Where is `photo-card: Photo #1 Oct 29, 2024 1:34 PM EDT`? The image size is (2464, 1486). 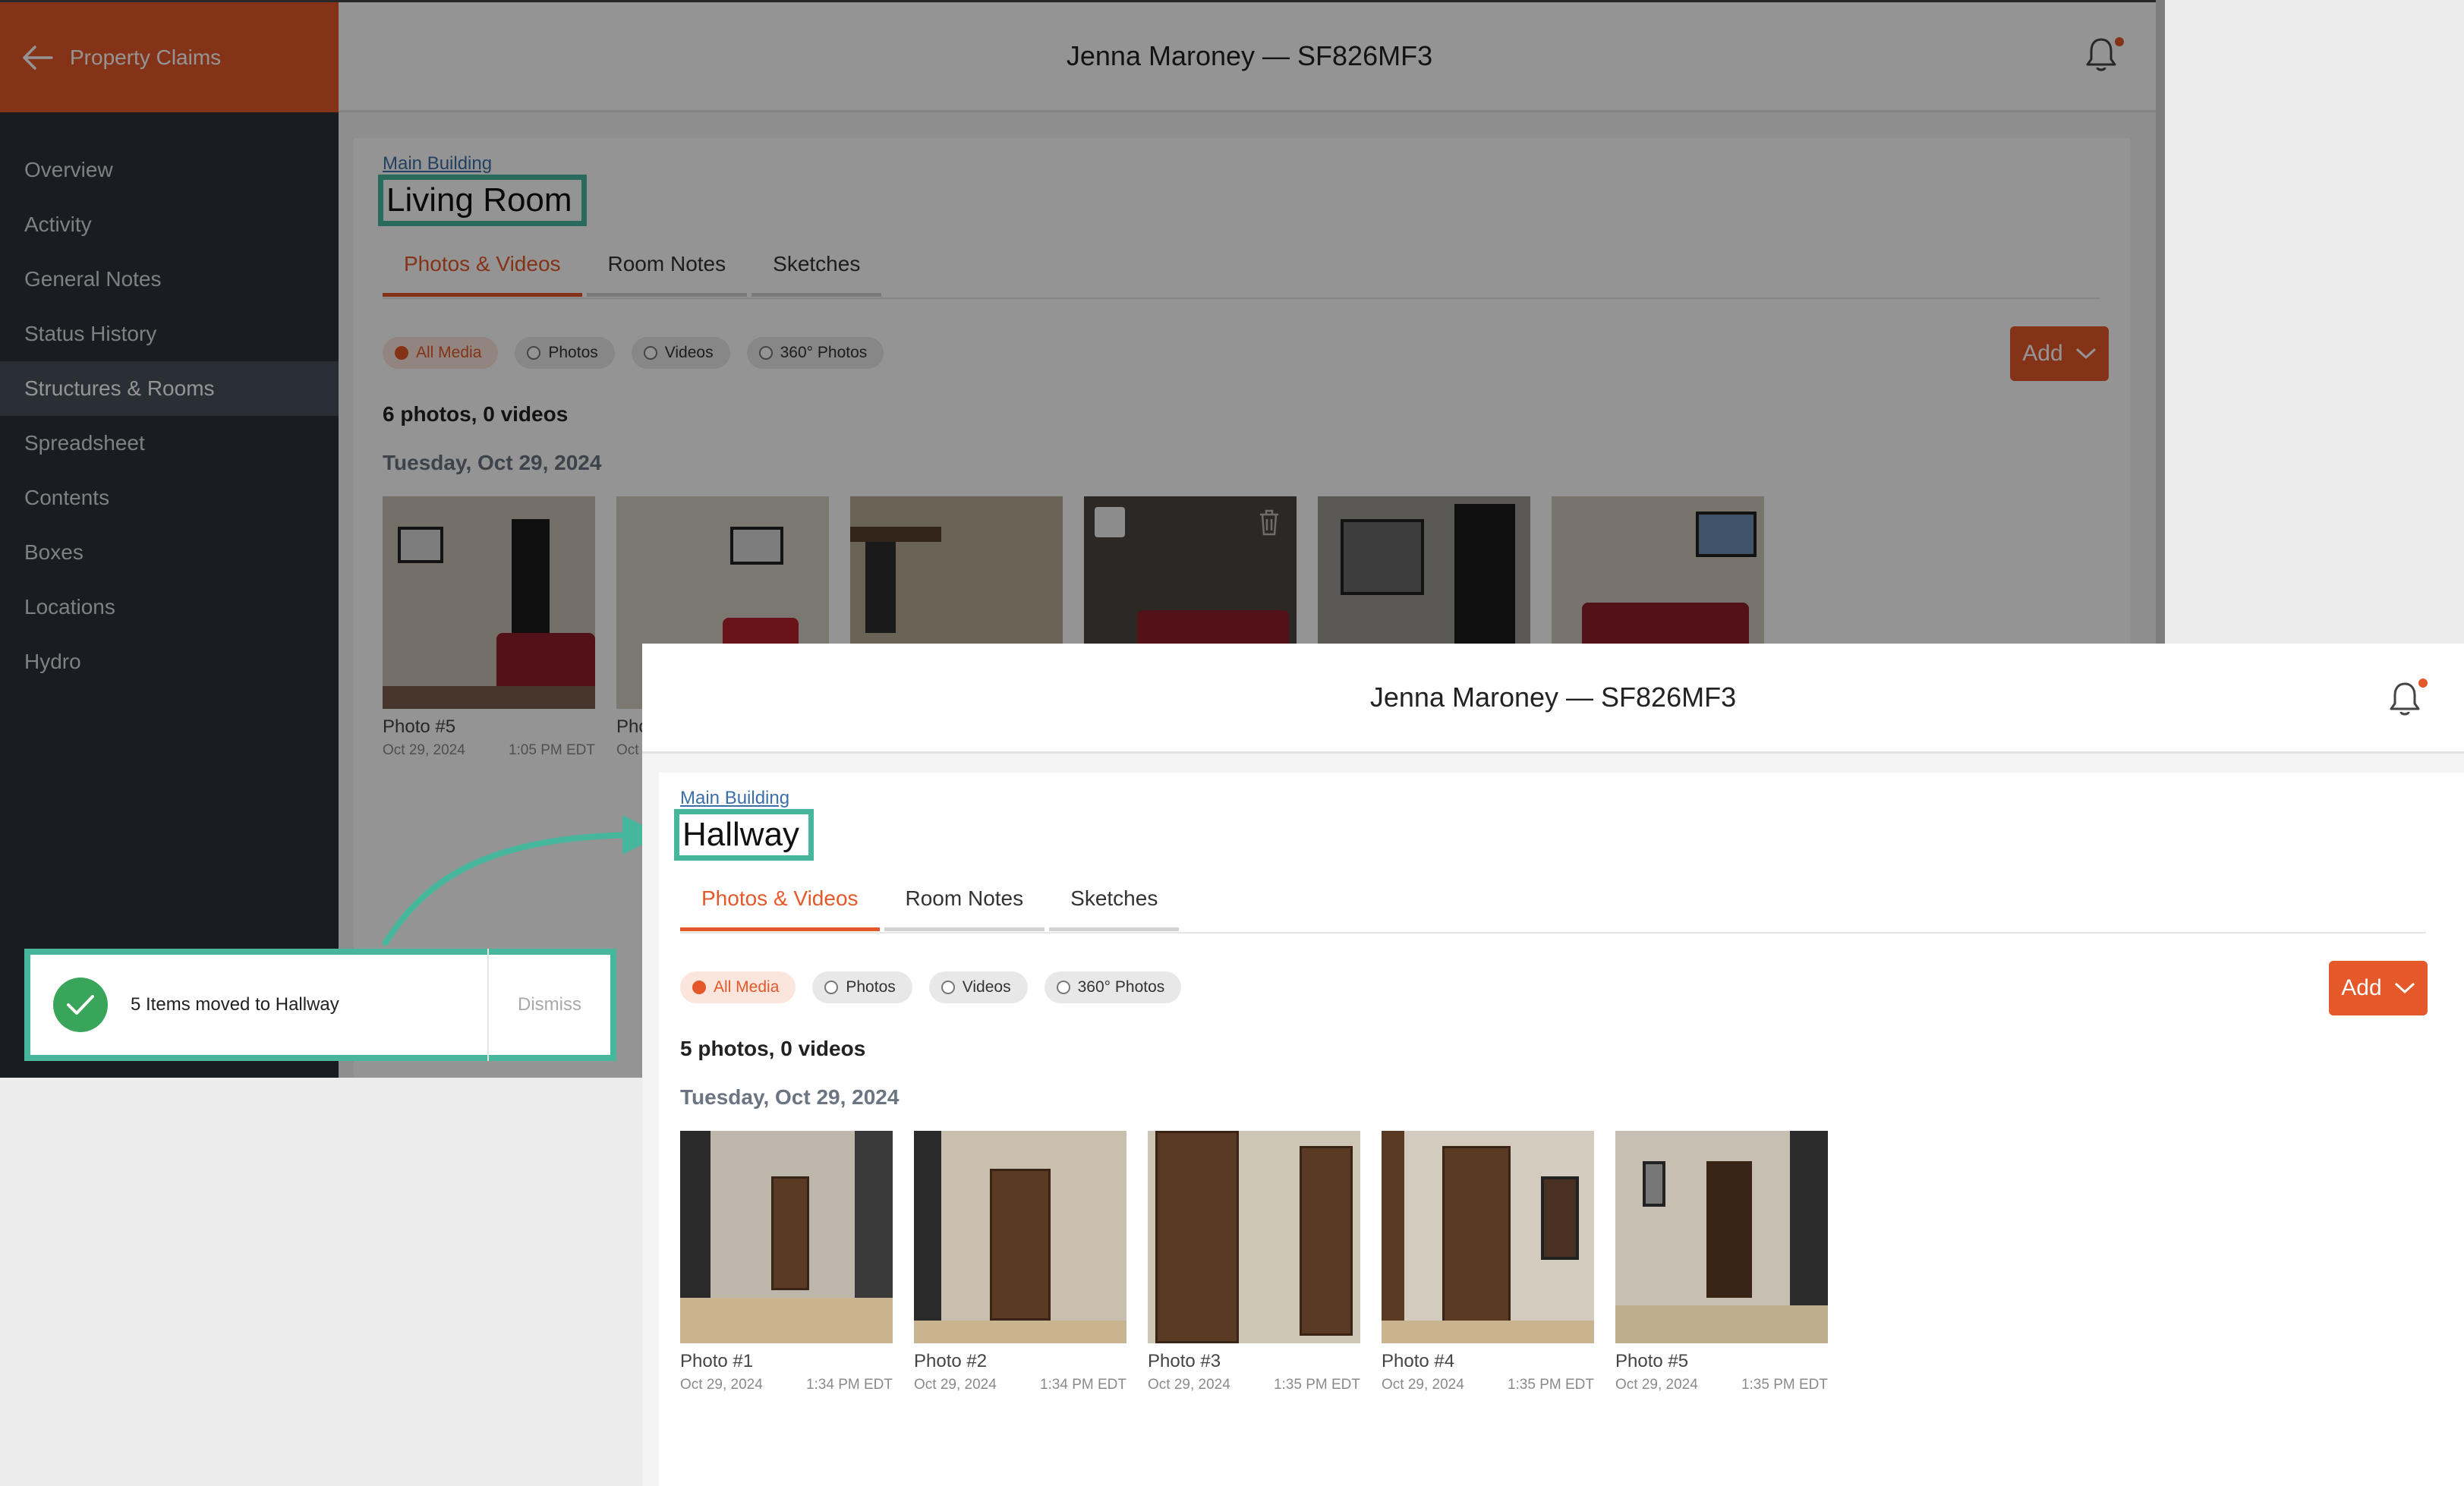
photo-card: Photo #1 Oct 29, 2024 1:34 PM EDT is located at coordinates (786, 1262).